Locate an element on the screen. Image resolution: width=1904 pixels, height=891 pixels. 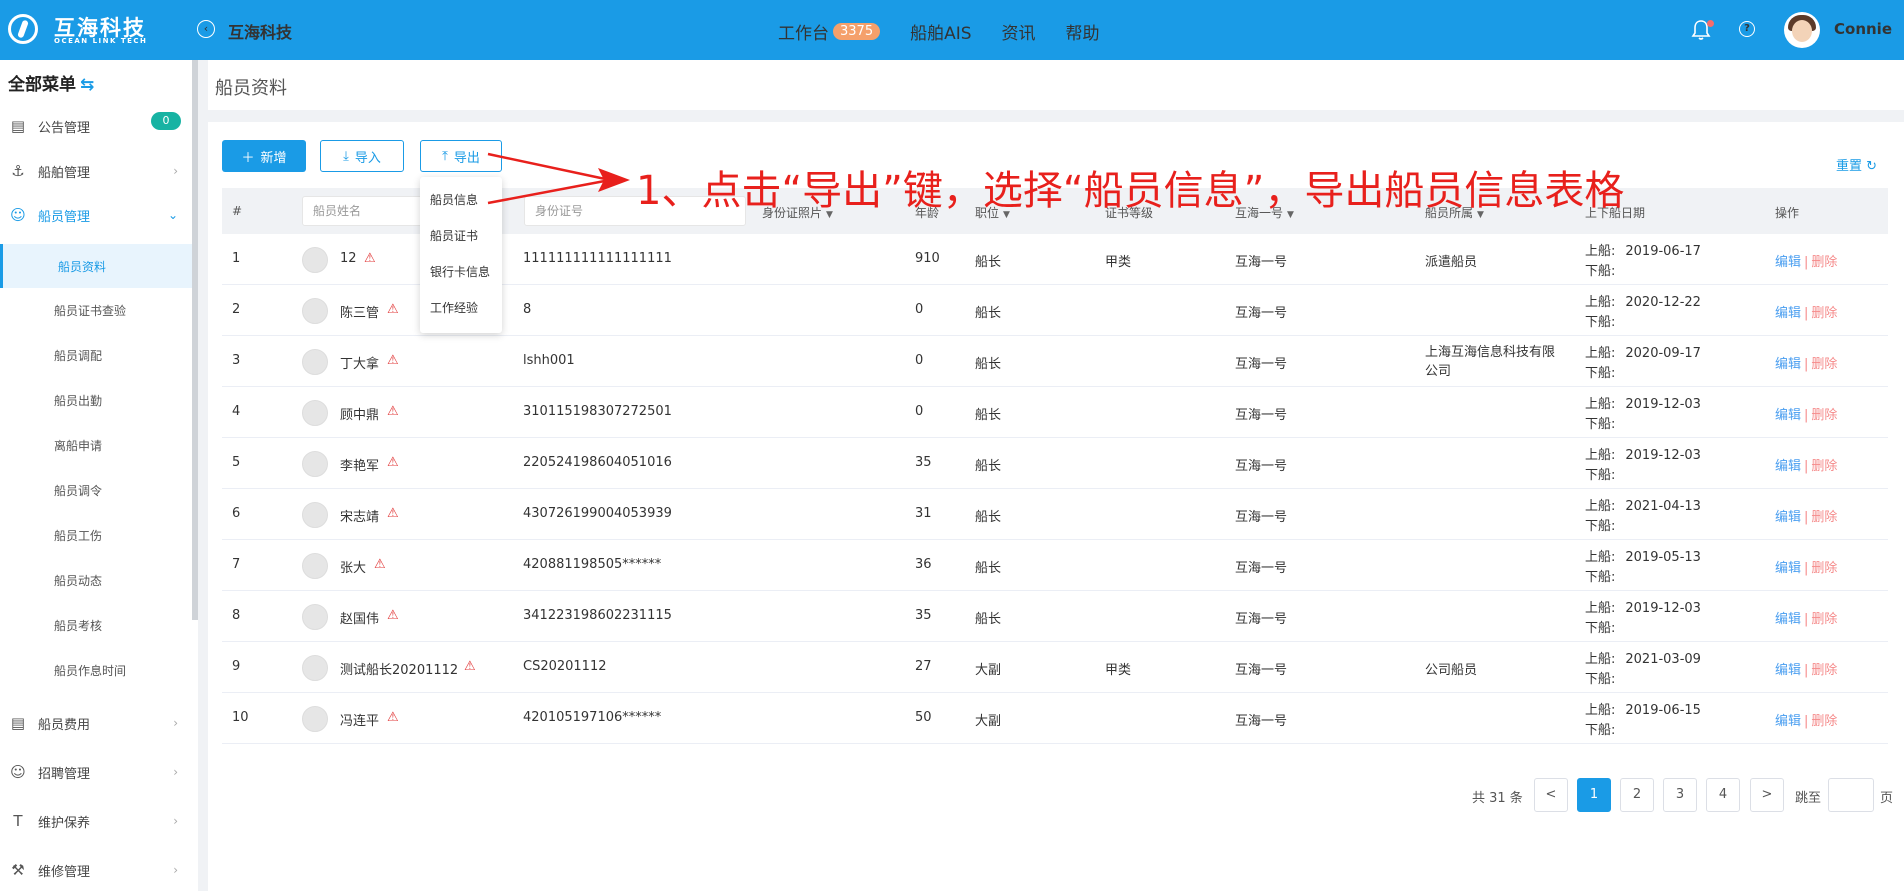
sidebar-item-repair: ⚒ 维修管理 › is located at coordinates (96, 869).